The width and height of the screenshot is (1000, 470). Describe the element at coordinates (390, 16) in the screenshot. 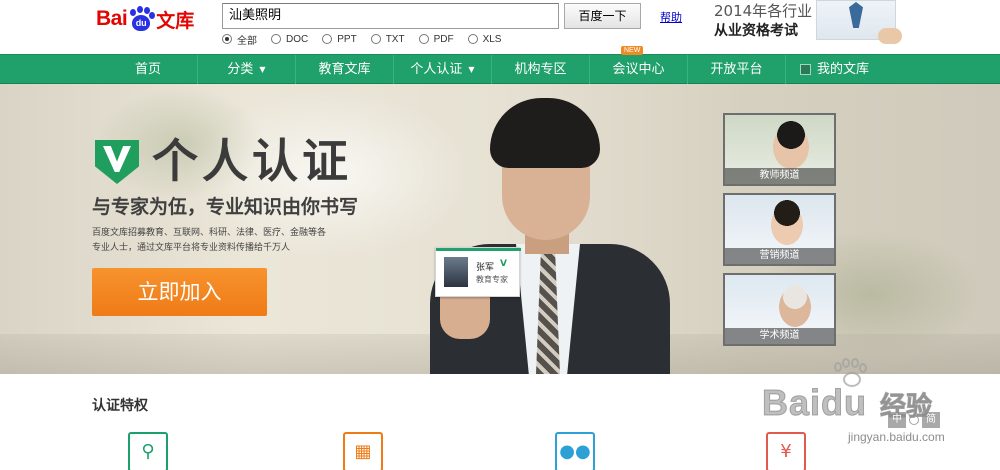

I see `search-input: 汕美照明` at that location.